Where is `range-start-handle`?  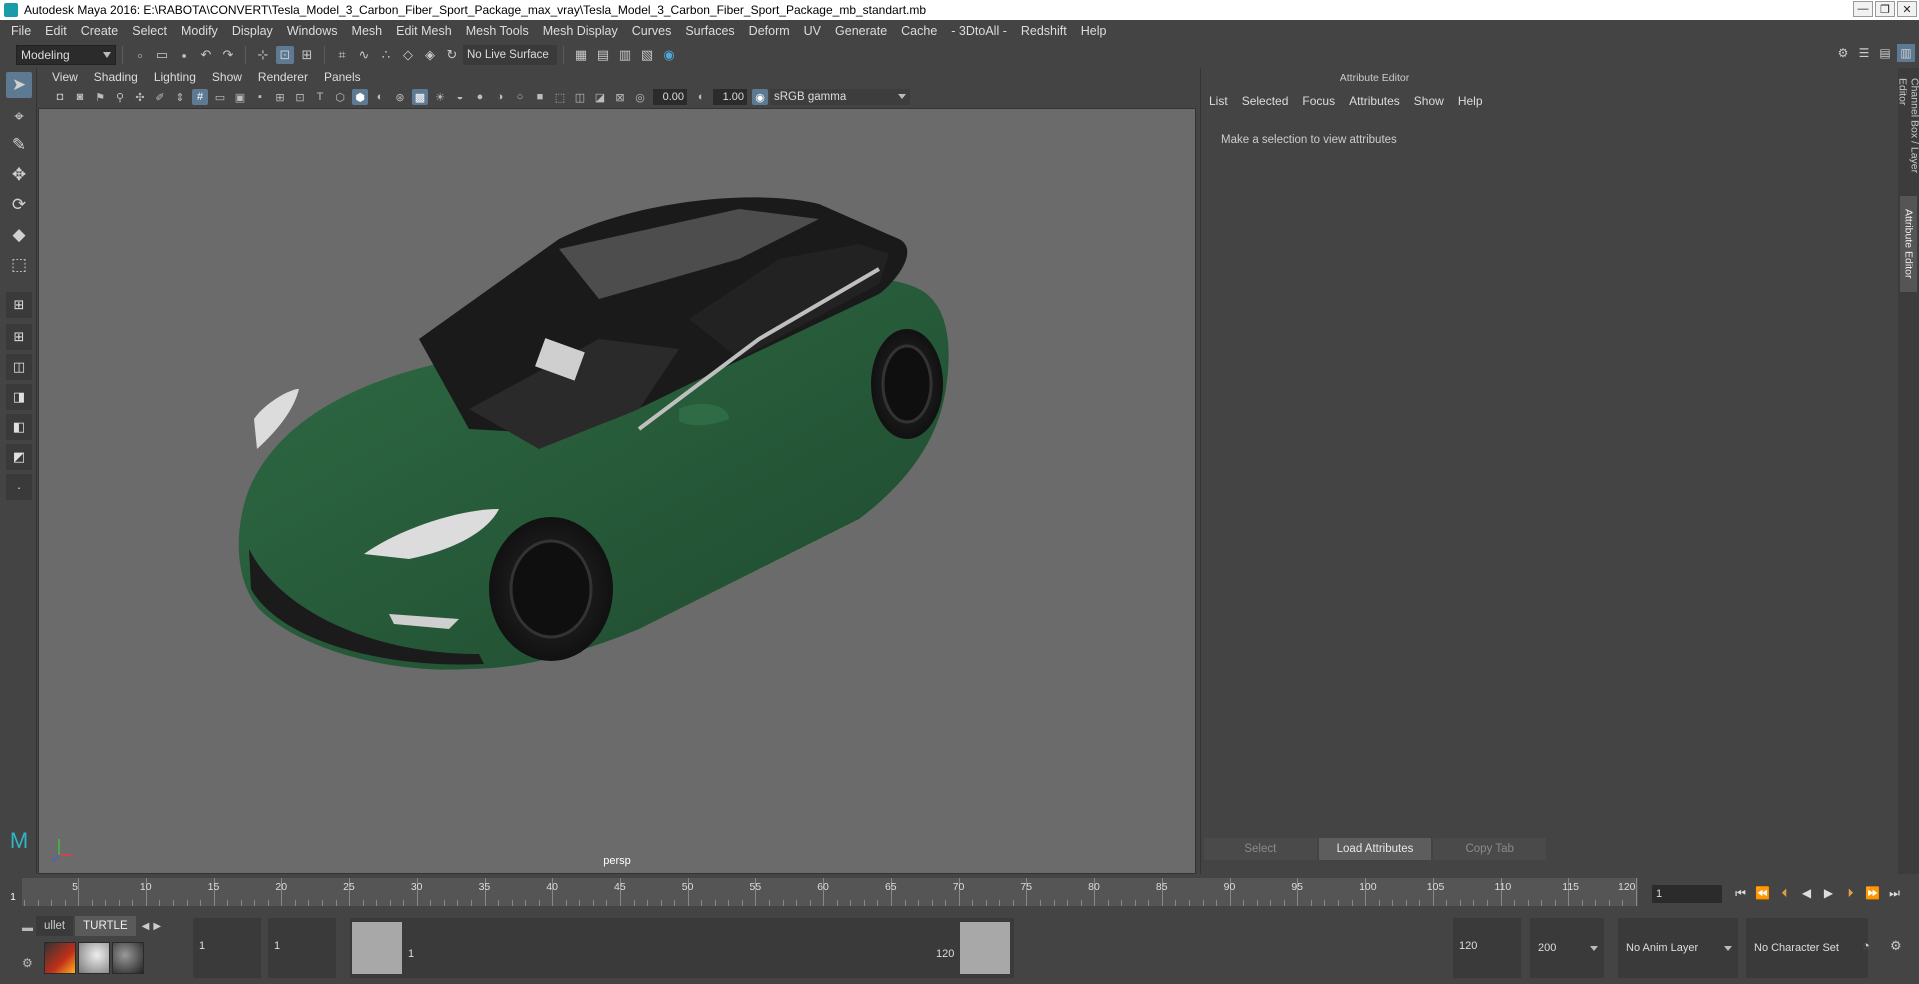
range-start-handle is located at coordinates (377, 948).